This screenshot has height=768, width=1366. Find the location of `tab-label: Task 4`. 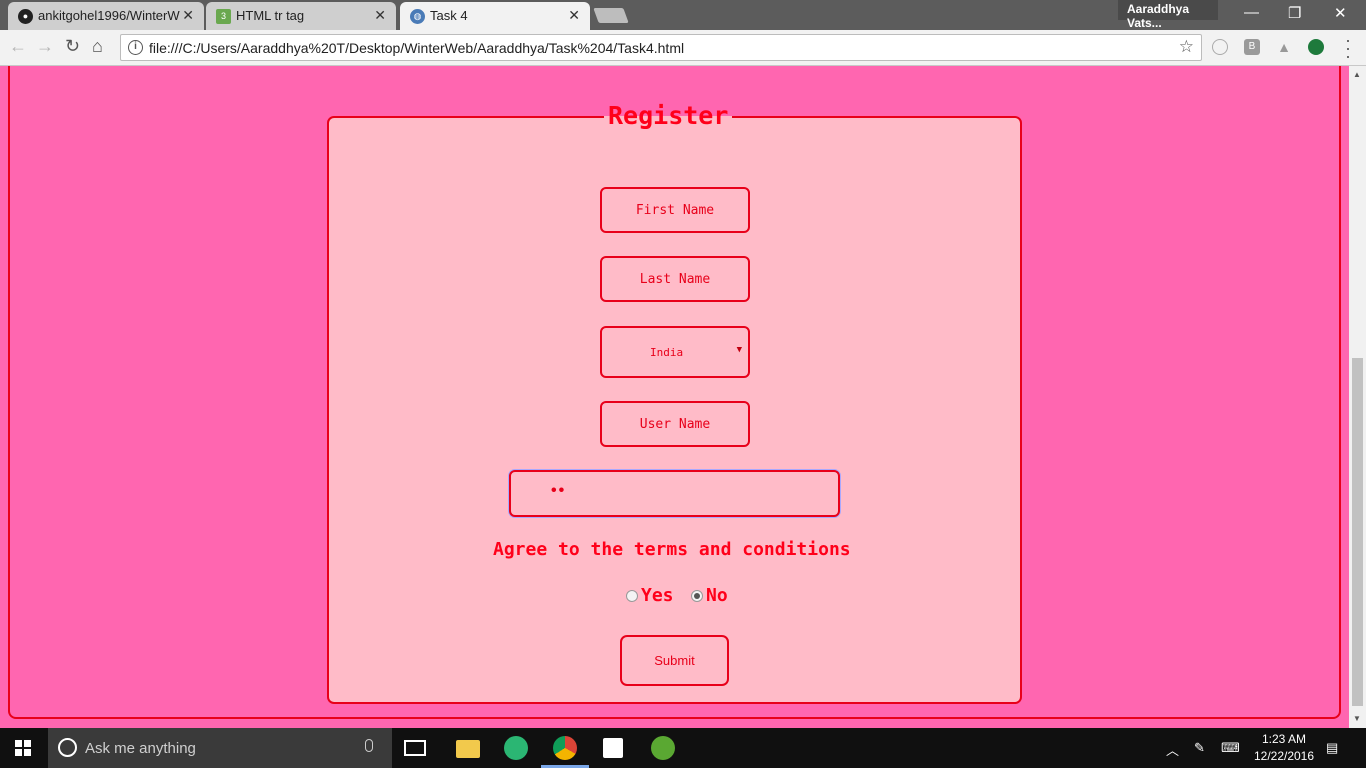

tab-label: Task 4 is located at coordinates (449, 15).